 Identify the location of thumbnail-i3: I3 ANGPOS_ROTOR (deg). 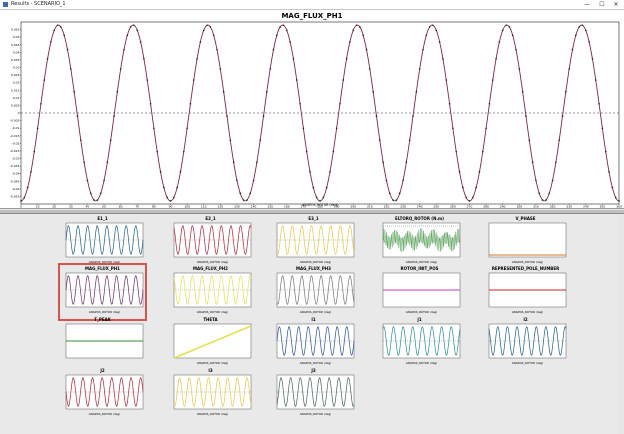
(210, 394).